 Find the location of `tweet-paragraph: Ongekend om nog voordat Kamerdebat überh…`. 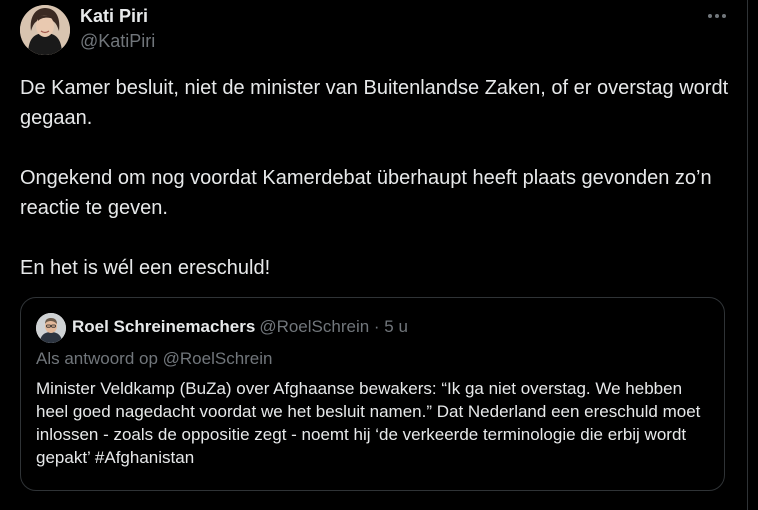

tweet-paragraph: Ongekend om nog voordat Kamerdebat überh… is located at coordinates (366, 193).